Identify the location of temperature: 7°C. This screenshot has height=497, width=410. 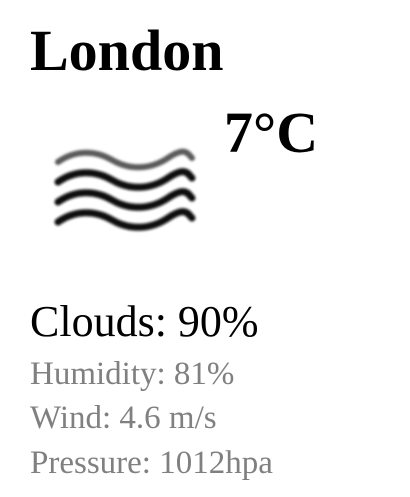
(271, 132).